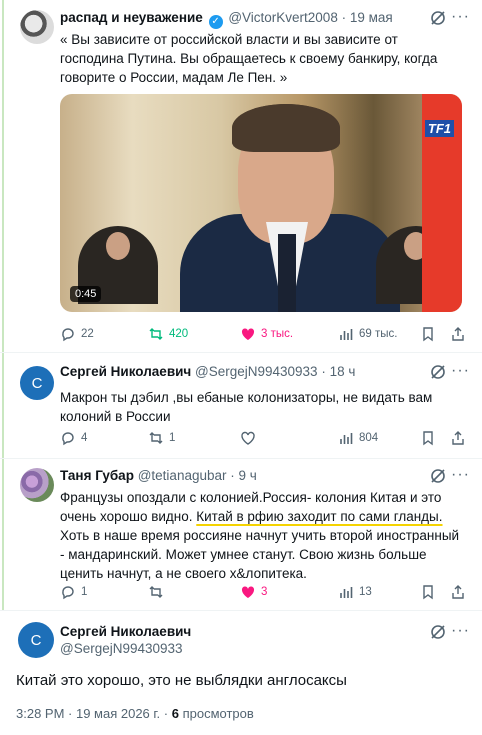 This screenshot has width=482, height=735. What do you see at coordinates (216, 713) in the screenshot?
I see `view-label: просмотров` at bounding box center [216, 713].